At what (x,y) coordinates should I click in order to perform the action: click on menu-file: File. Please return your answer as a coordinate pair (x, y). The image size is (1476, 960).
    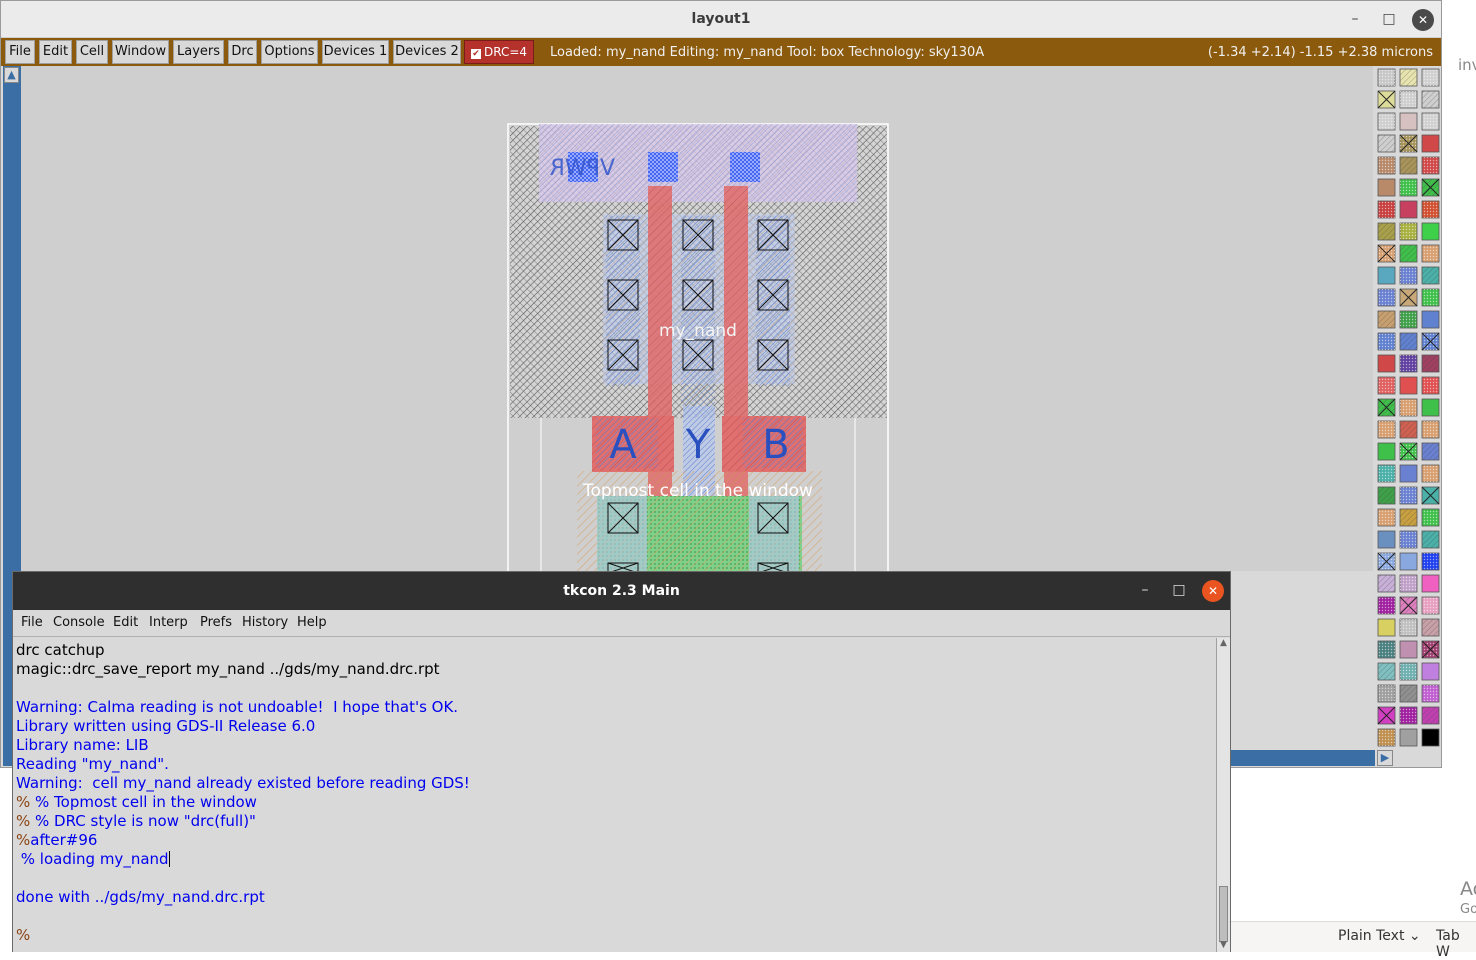
    Looking at the image, I should click on (20, 52).